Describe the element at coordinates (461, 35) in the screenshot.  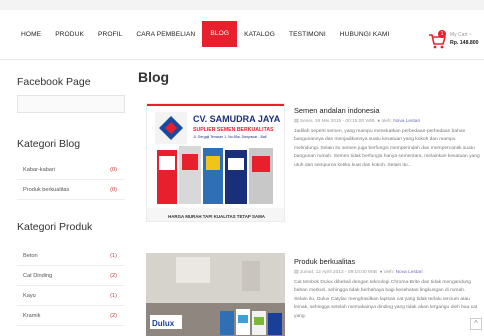
I see `cart-label: My Cart ~` at that location.